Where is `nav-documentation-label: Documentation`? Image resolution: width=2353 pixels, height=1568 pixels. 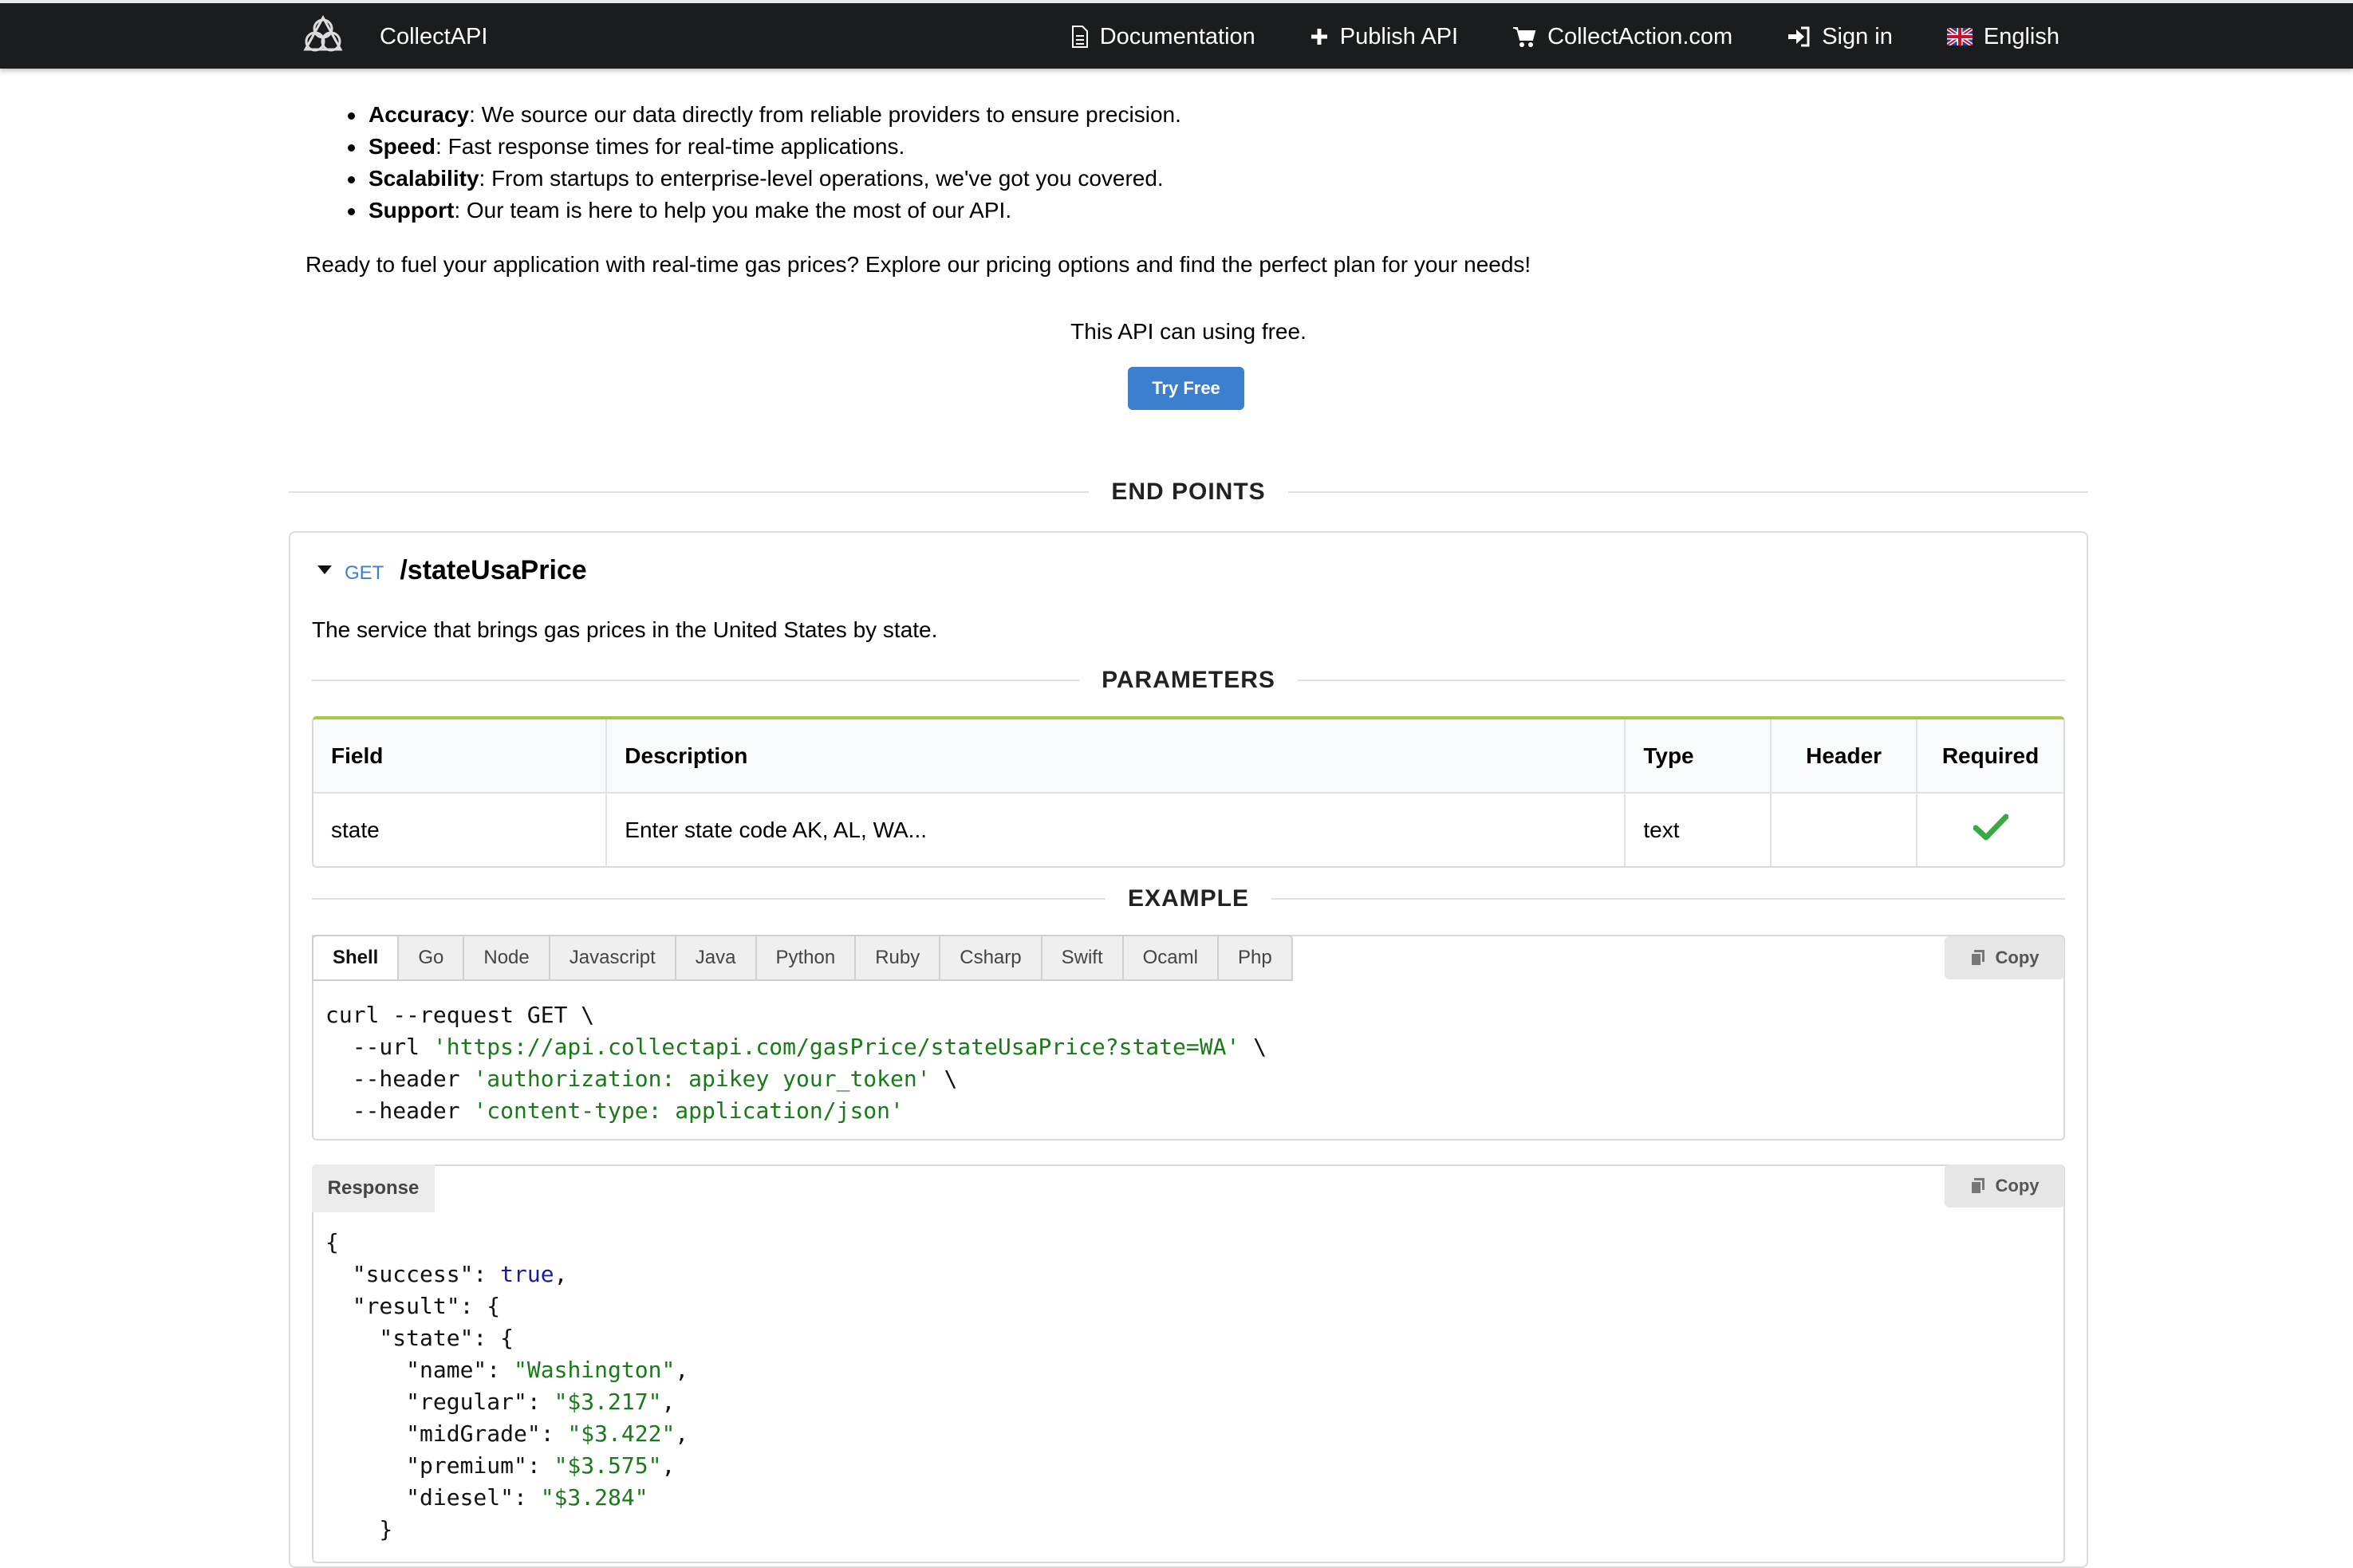
nav-documentation-label: Documentation is located at coordinates (1177, 36).